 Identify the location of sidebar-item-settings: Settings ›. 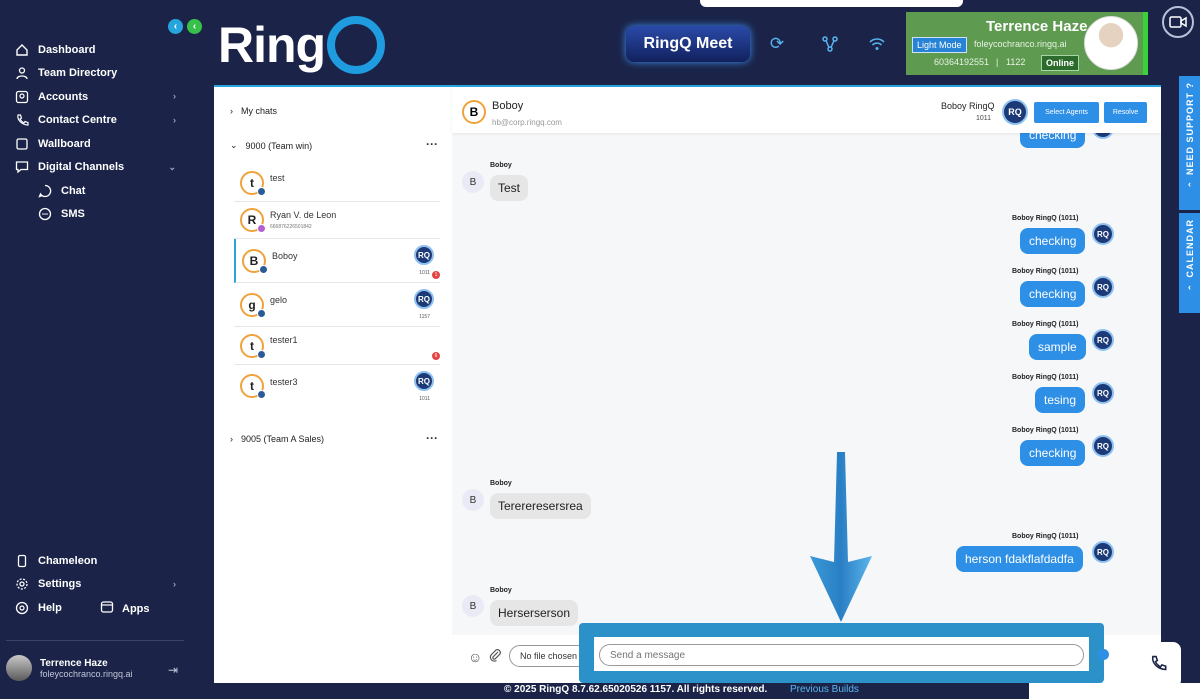
(97, 585).